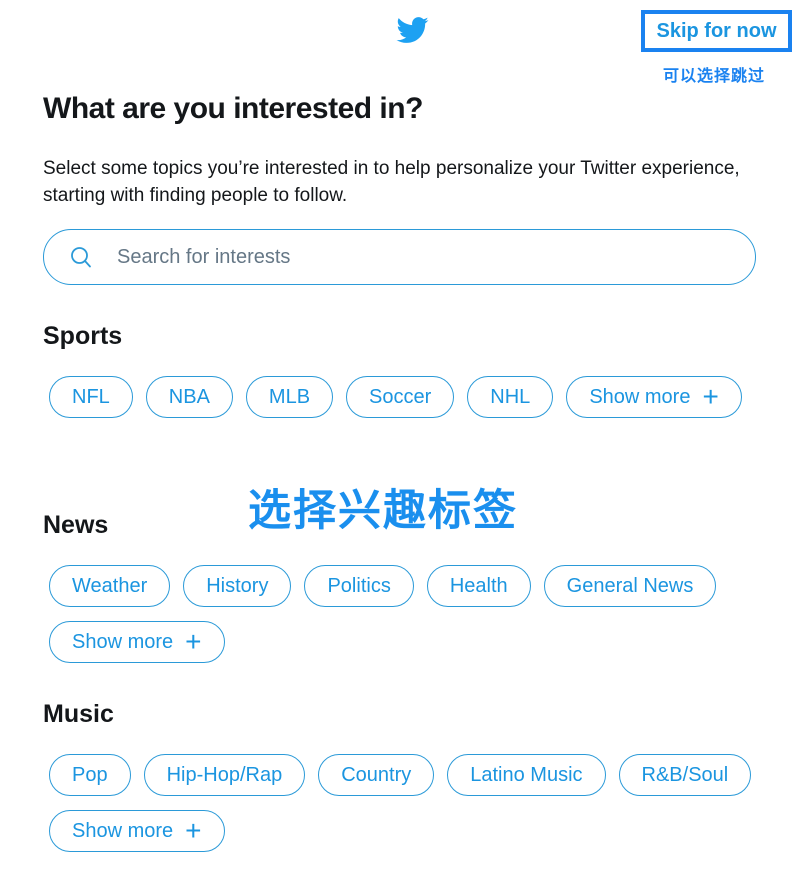 This screenshot has width=800, height=875. I want to click on topic-label: R&B/Soul, so click(685, 774).